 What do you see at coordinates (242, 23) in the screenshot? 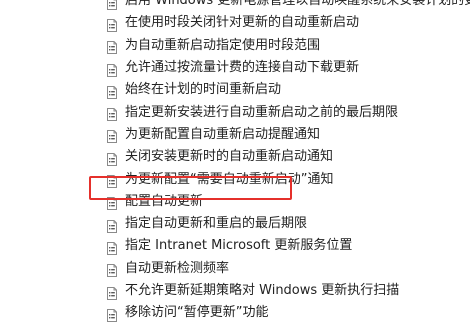
I see `policy-item-label: 在使用时段关闭针对更新的自动重新启动` at bounding box center [242, 23].